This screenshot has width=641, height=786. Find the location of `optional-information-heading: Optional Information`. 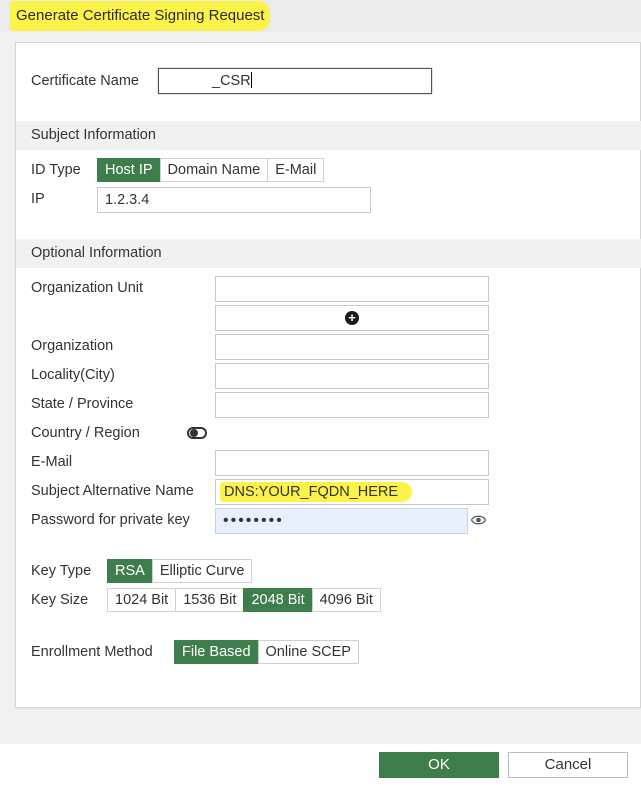

optional-information-heading: Optional Information is located at coordinates (328, 253).